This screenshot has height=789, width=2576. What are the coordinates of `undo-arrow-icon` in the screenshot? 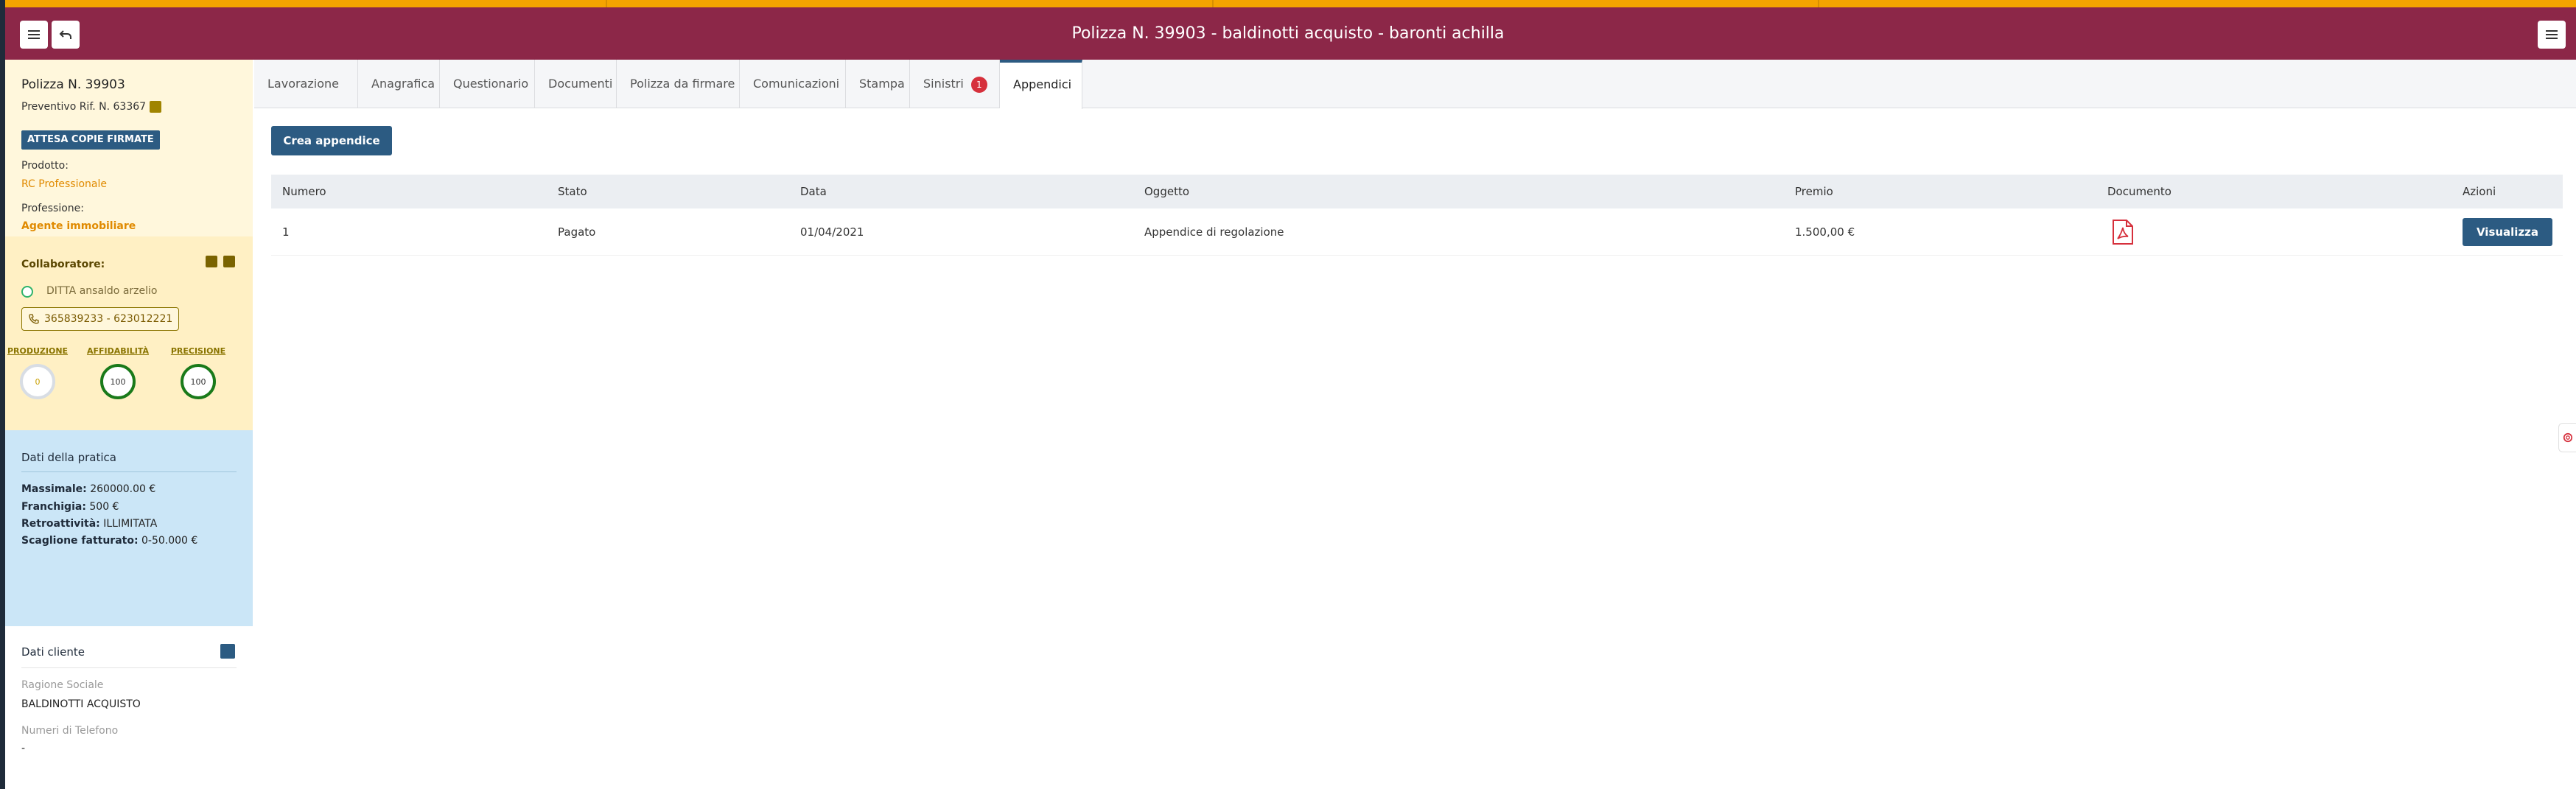 It's located at (65, 34).